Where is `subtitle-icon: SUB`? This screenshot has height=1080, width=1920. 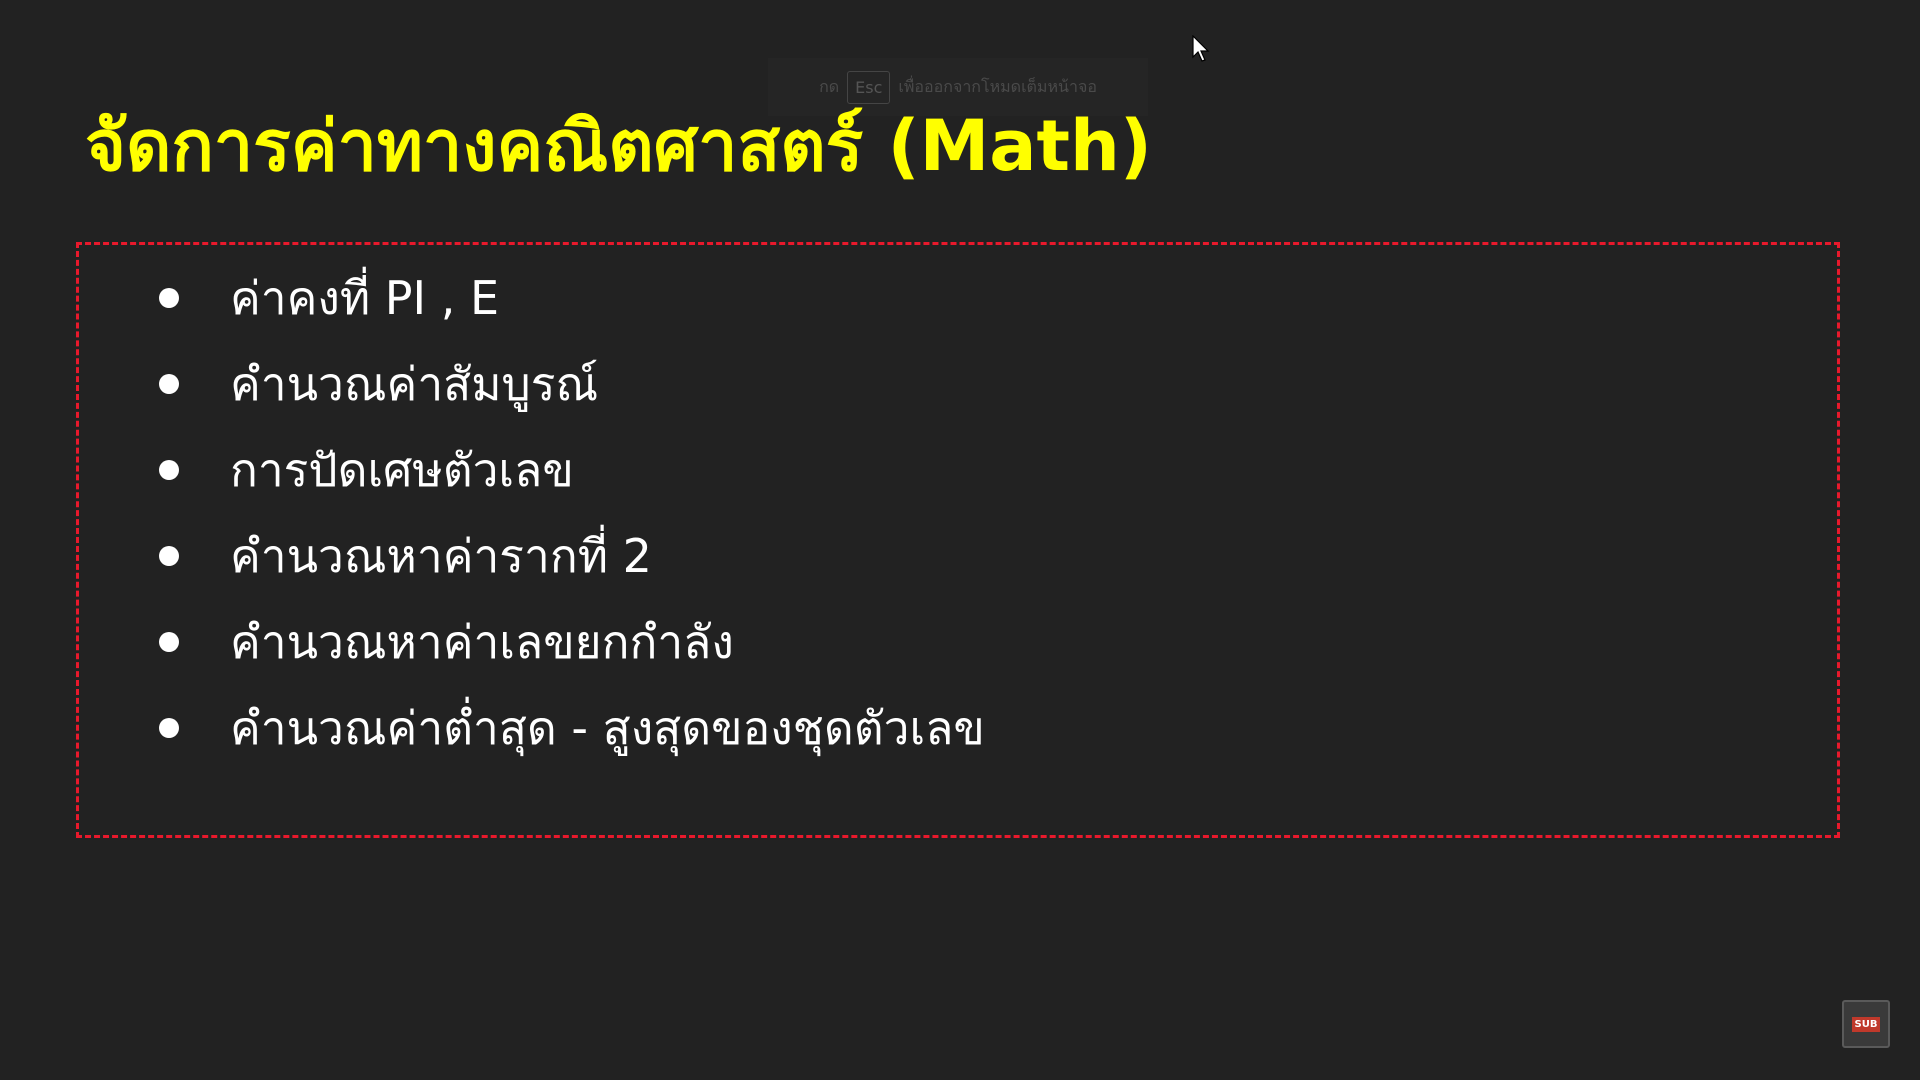 subtitle-icon: SUB is located at coordinates (1866, 1024).